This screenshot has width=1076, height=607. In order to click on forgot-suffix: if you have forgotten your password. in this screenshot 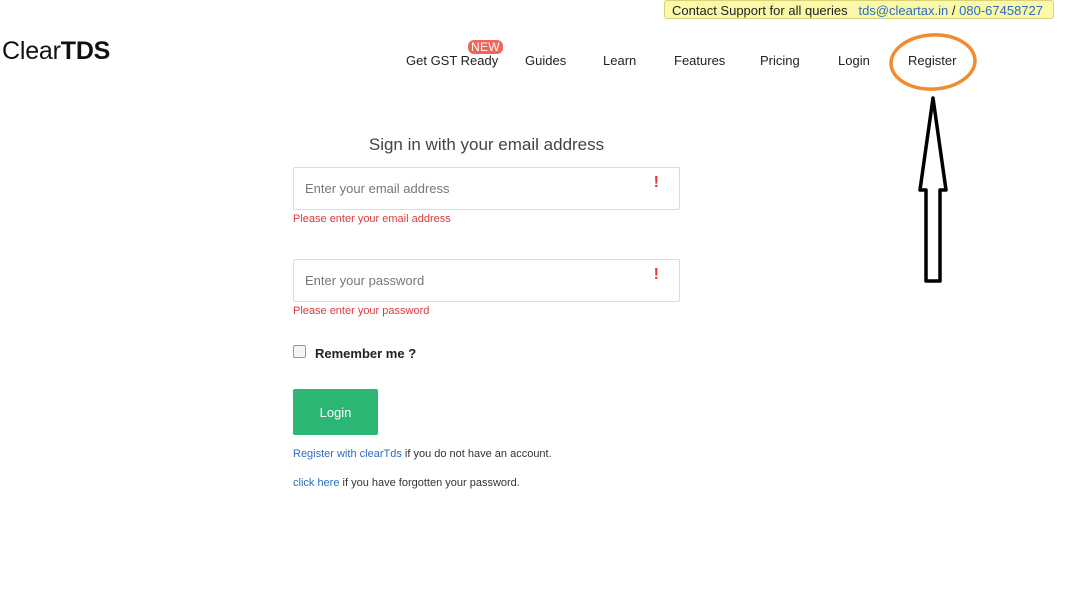, I will do `click(431, 483)`.